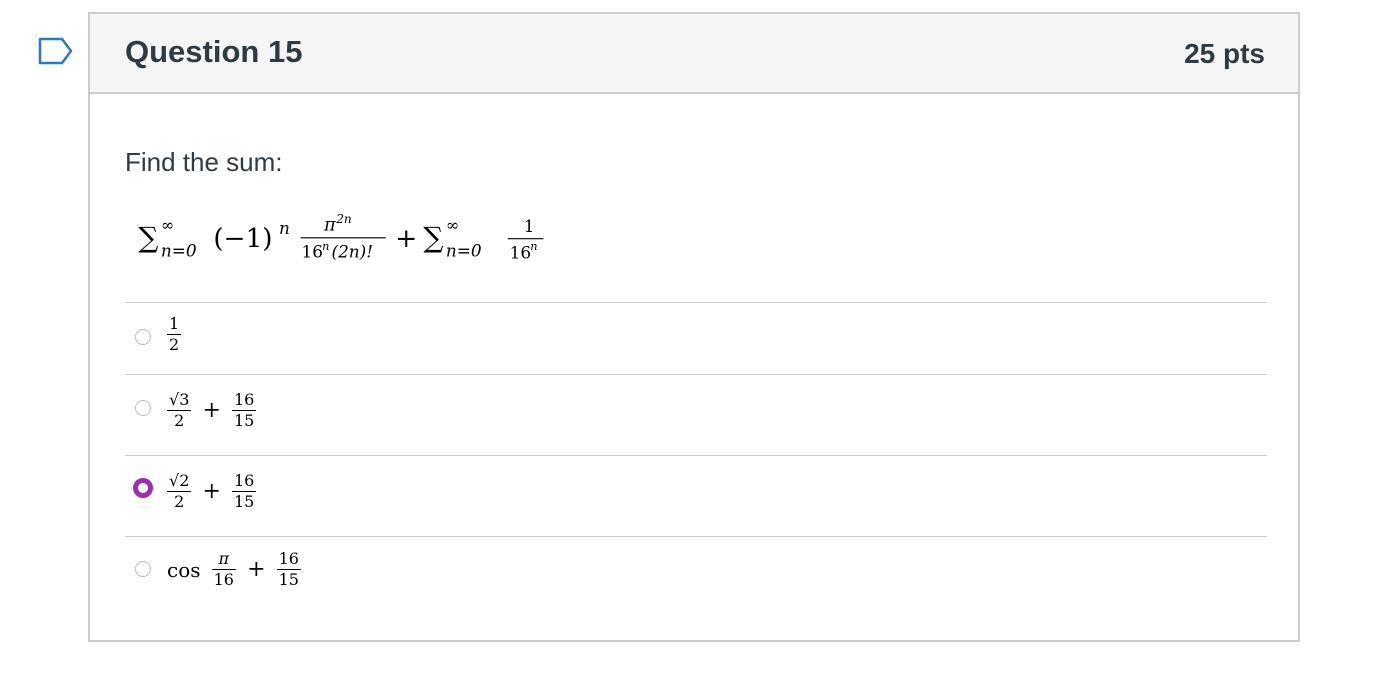  I want to click on answer-4-math: cos π 16 + 16 15, so click(234, 569).